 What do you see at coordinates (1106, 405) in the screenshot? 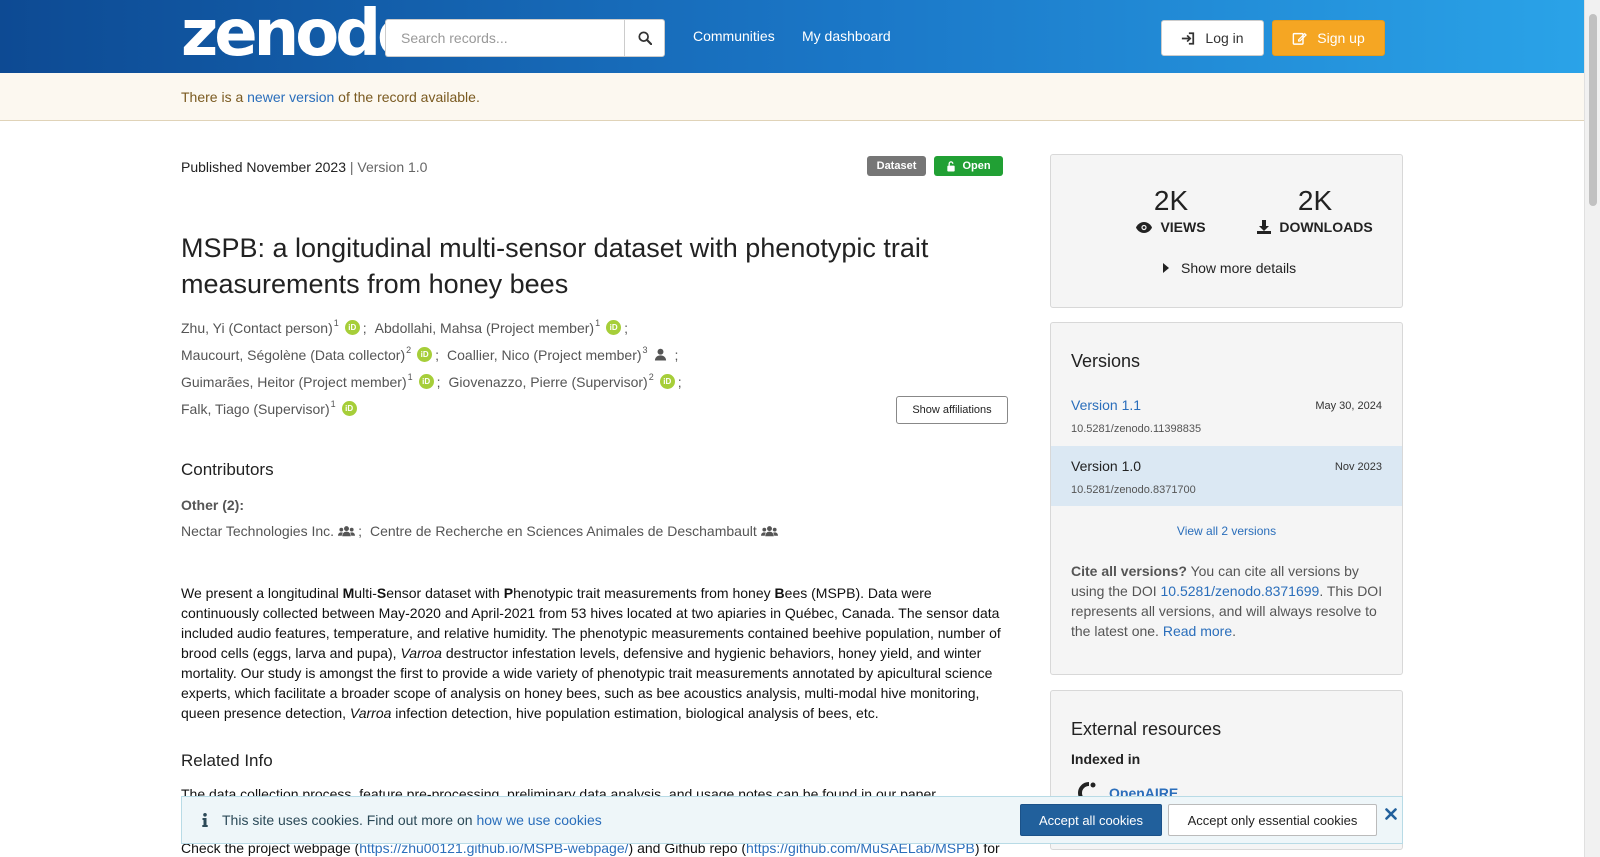
I see `version-link: Version 1.1` at bounding box center [1106, 405].